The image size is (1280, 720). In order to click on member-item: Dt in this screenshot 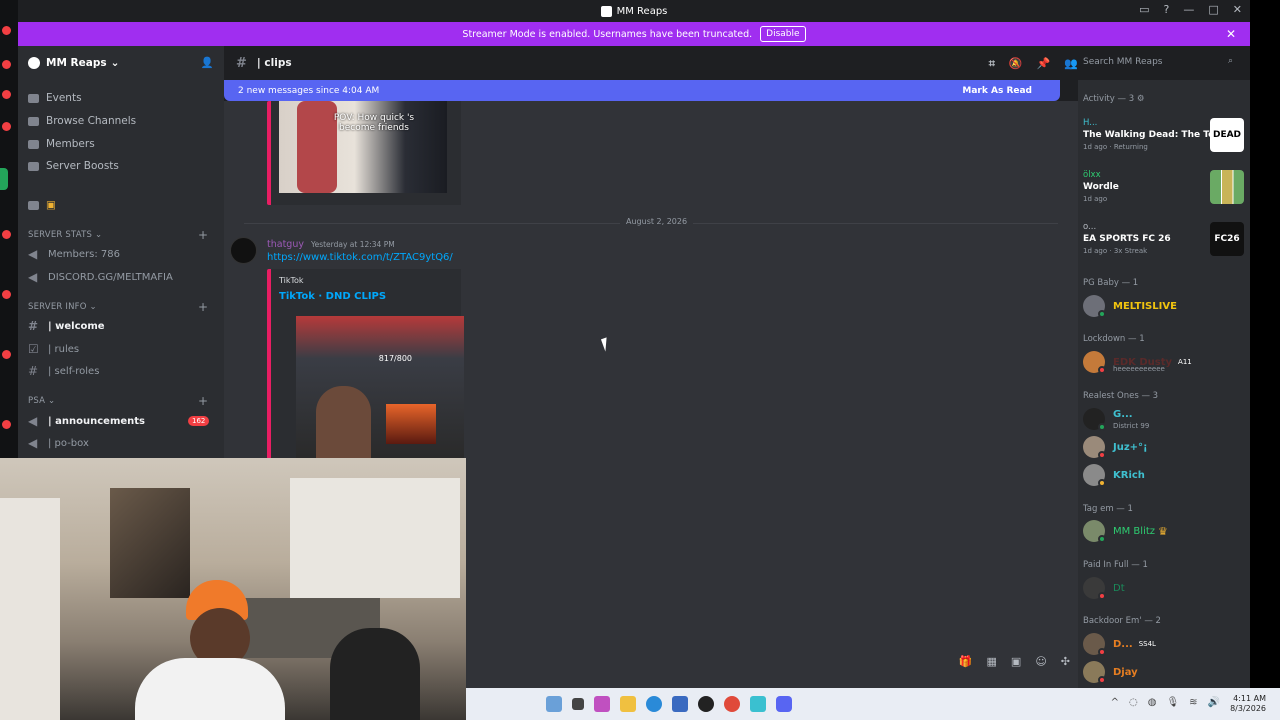, I will do `click(1104, 588)`.